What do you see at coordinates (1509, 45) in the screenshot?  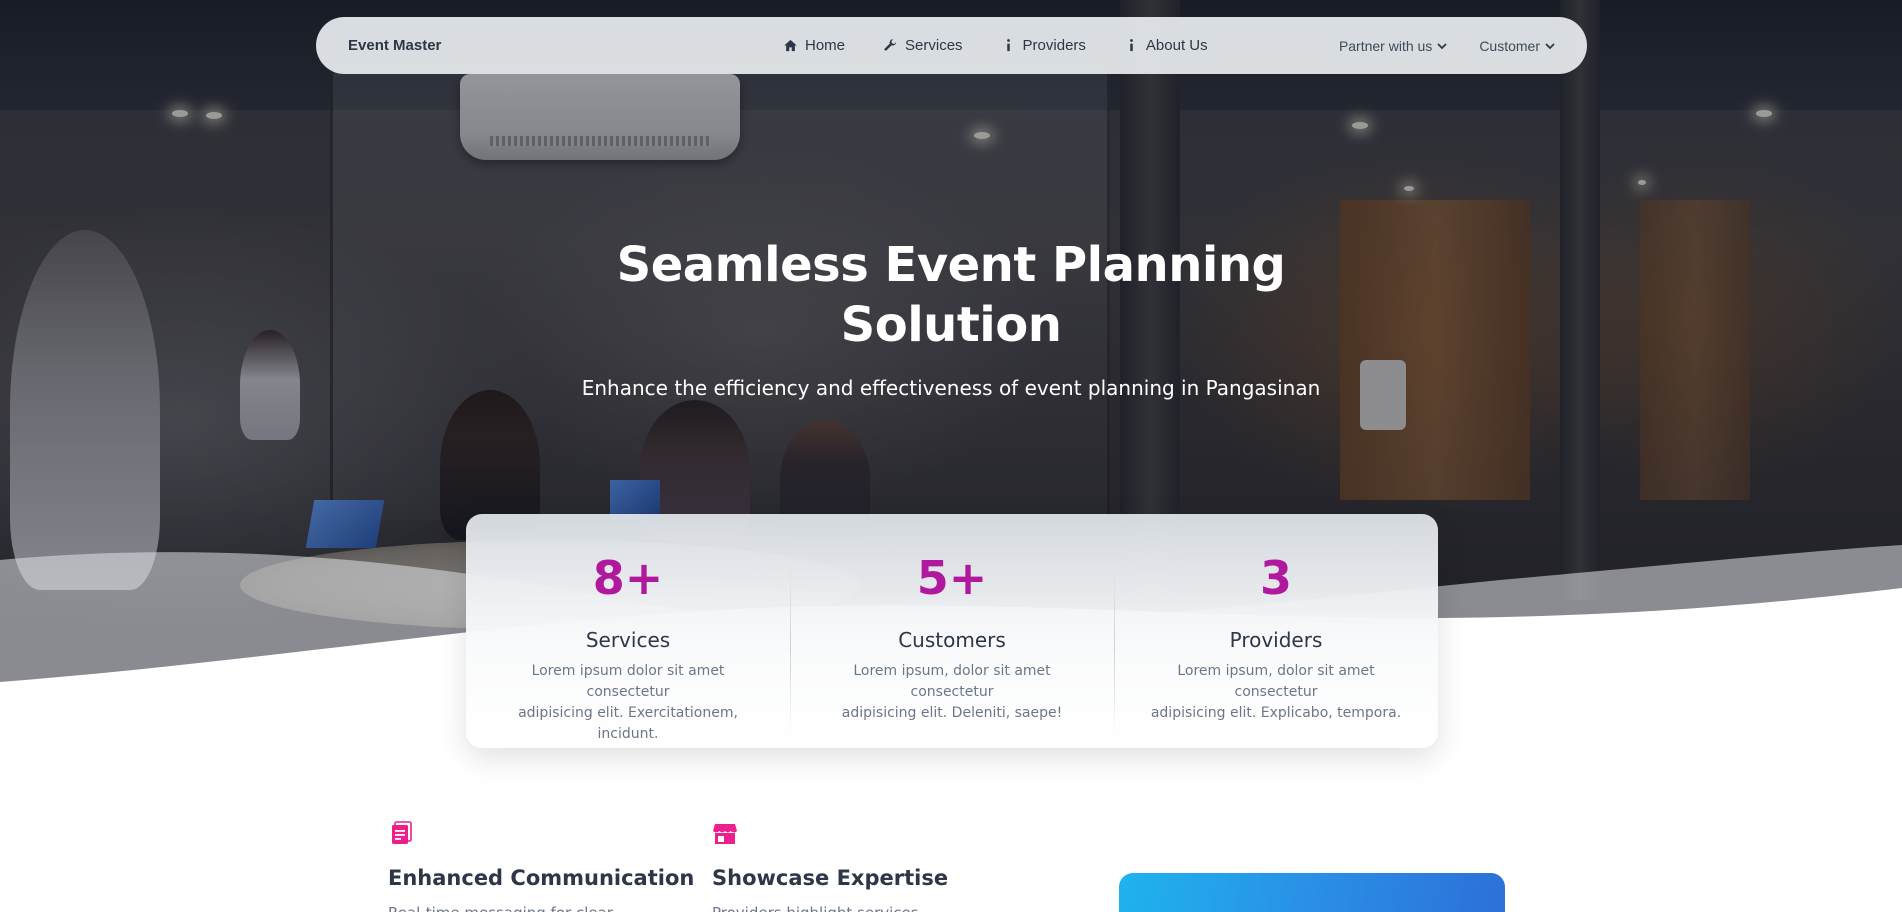 I see `customer-dropdown-label: Customer` at bounding box center [1509, 45].